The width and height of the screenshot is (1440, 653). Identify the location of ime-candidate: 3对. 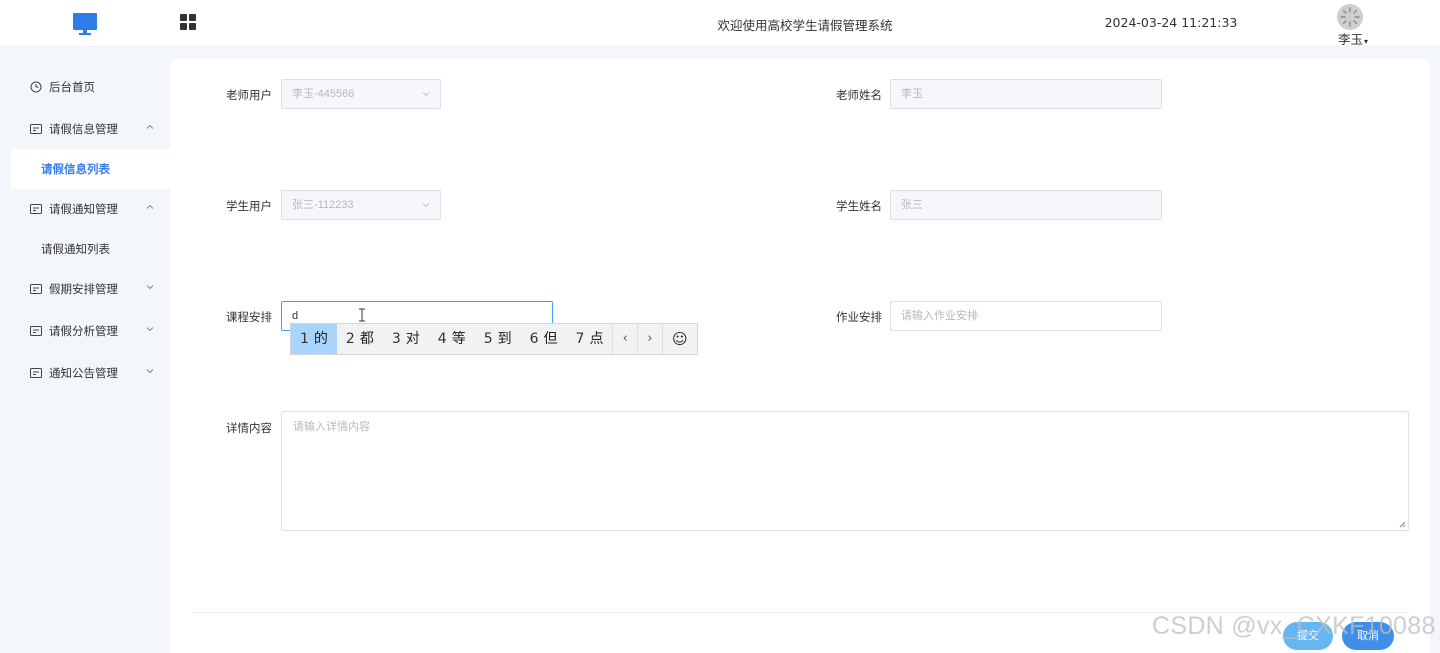
(406, 339).